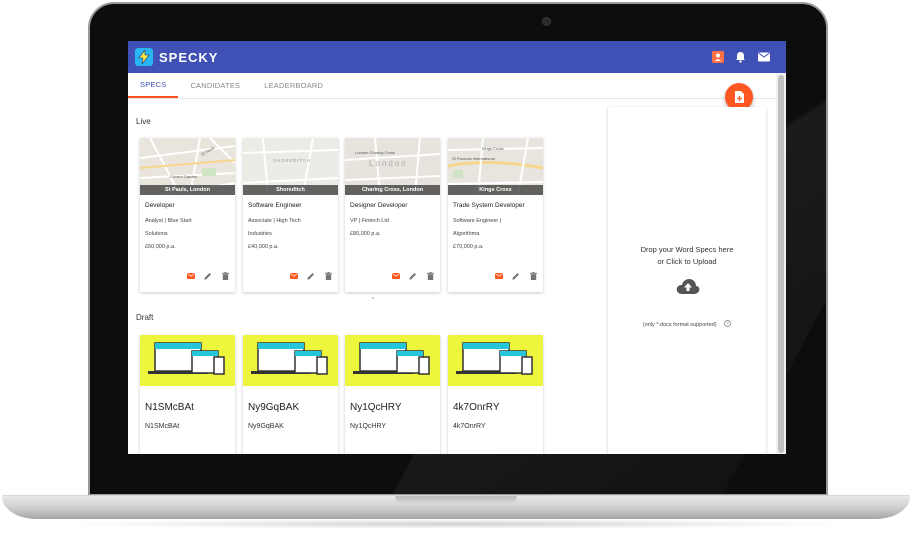 Image resolution: width=912 pixels, height=551 pixels. I want to click on map-station-label: Kings Cross, so click(493, 148).